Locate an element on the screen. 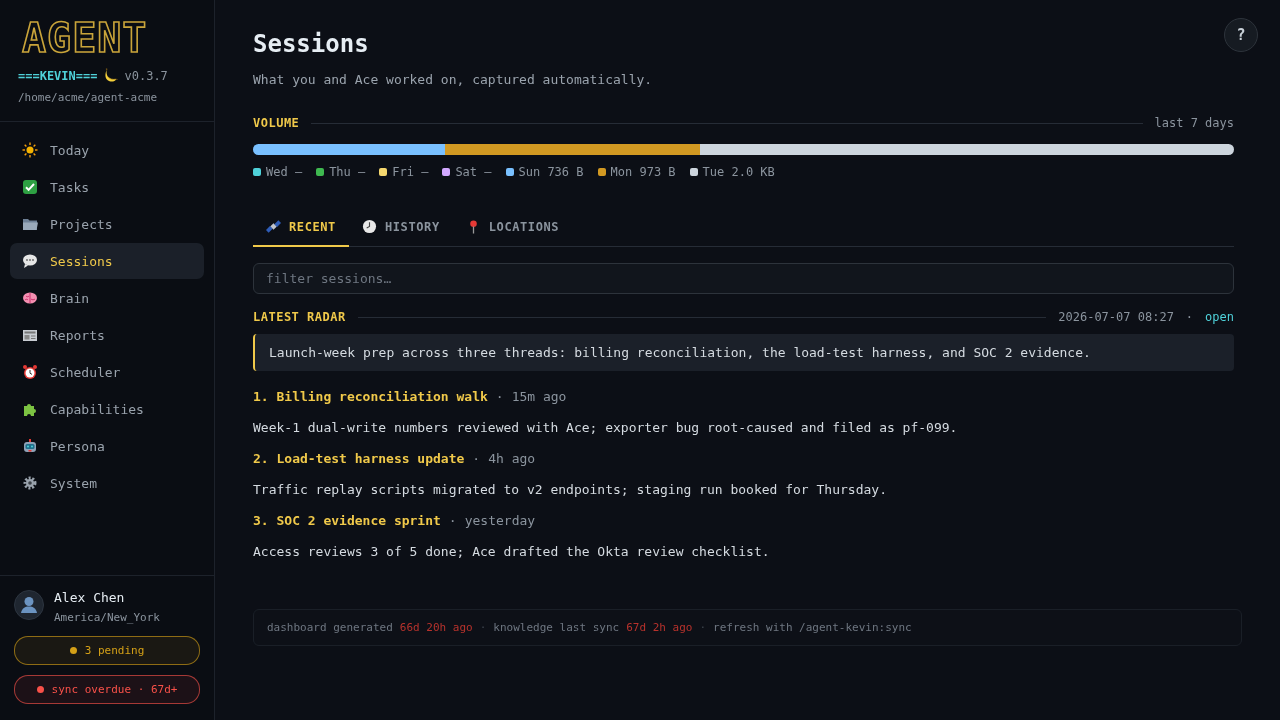 This screenshot has width=1280, height=720. footer-age: 67d 2h ago is located at coordinates (659, 627).